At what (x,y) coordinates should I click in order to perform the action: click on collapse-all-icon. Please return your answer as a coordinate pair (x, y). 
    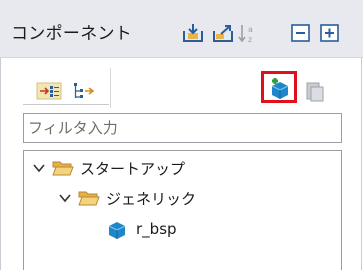
    Looking at the image, I should click on (301, 33).